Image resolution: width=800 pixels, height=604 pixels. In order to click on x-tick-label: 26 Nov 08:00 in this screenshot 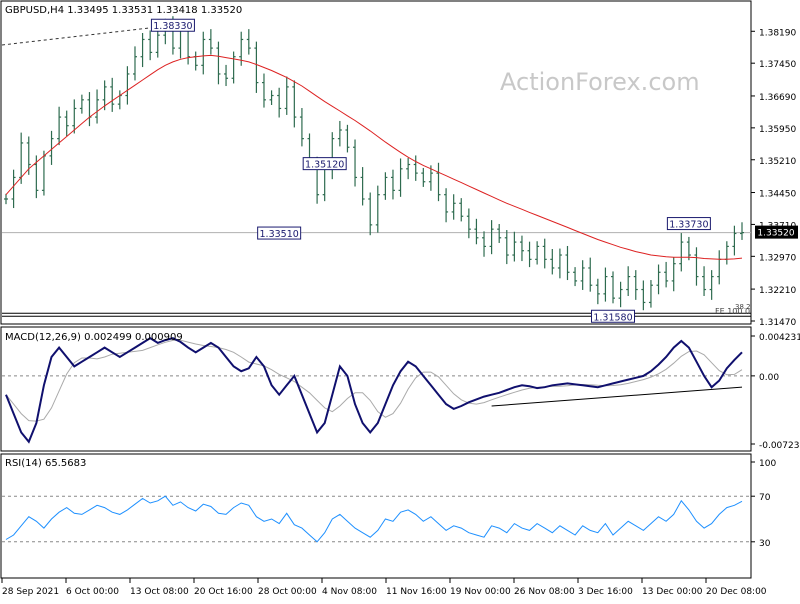, I will do `click(544, 592)`.